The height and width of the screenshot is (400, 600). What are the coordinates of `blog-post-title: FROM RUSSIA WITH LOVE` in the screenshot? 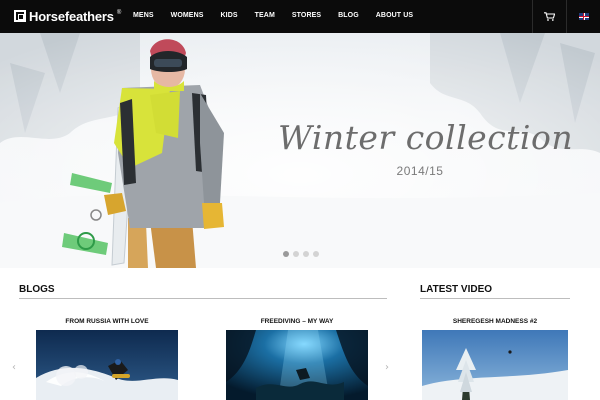 It's located at (107, 321).